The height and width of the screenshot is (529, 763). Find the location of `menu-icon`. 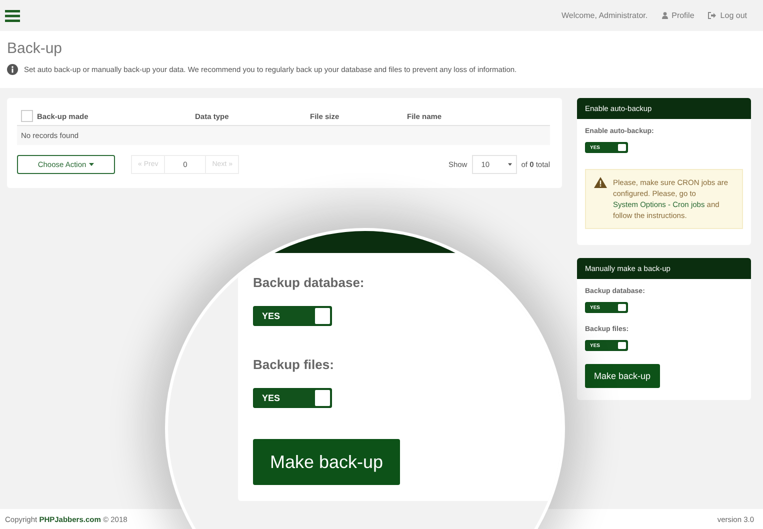

menu-icon is located at coordinates (12, 16).